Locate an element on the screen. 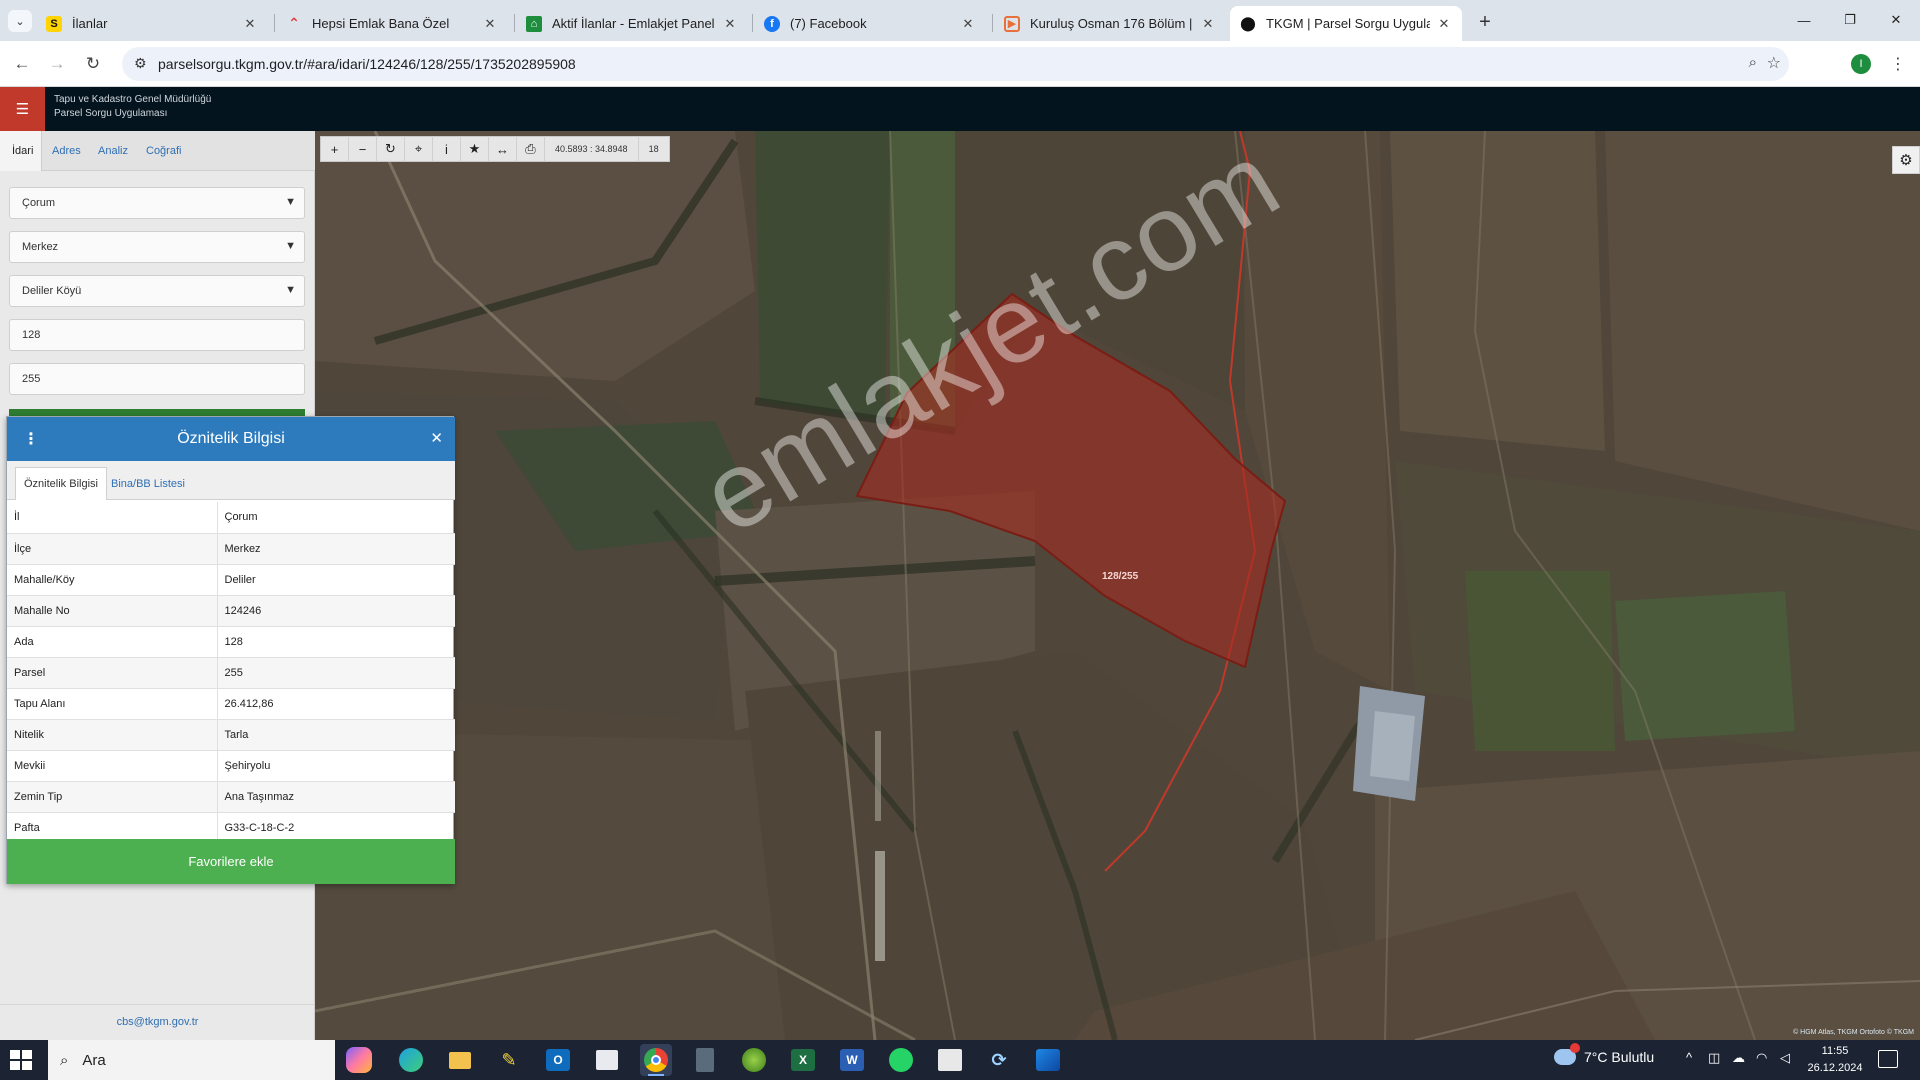 The width and height of the screenshot is (1920, 1080). bookmark-star-icon: ☆ is located at coordinates (1774, 63).